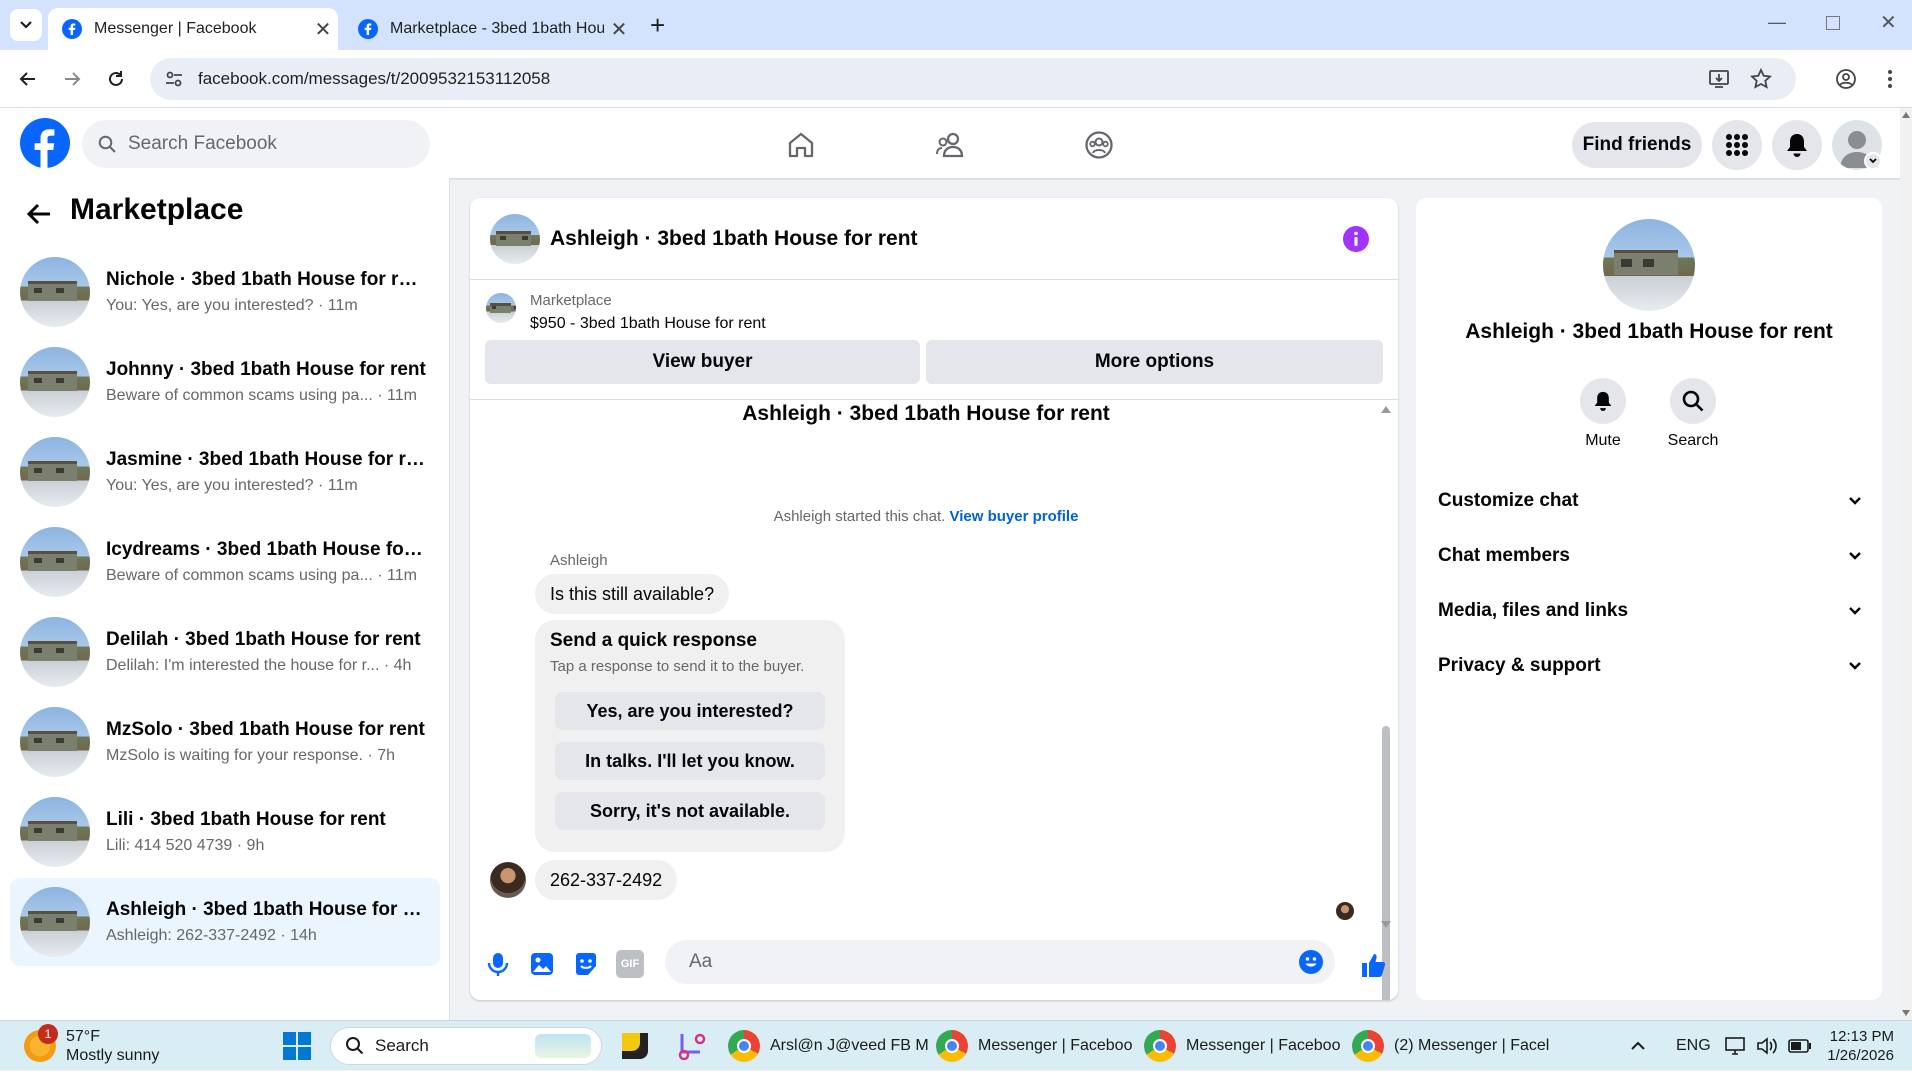  What do you see at coordinates (1650, 556) in the screenshot?
I see `section-chat-members: Chat members` at bounding box center [1650, 556].